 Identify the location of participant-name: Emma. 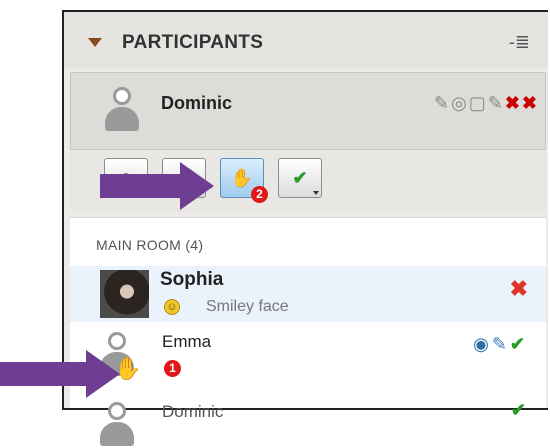
(187, 341).